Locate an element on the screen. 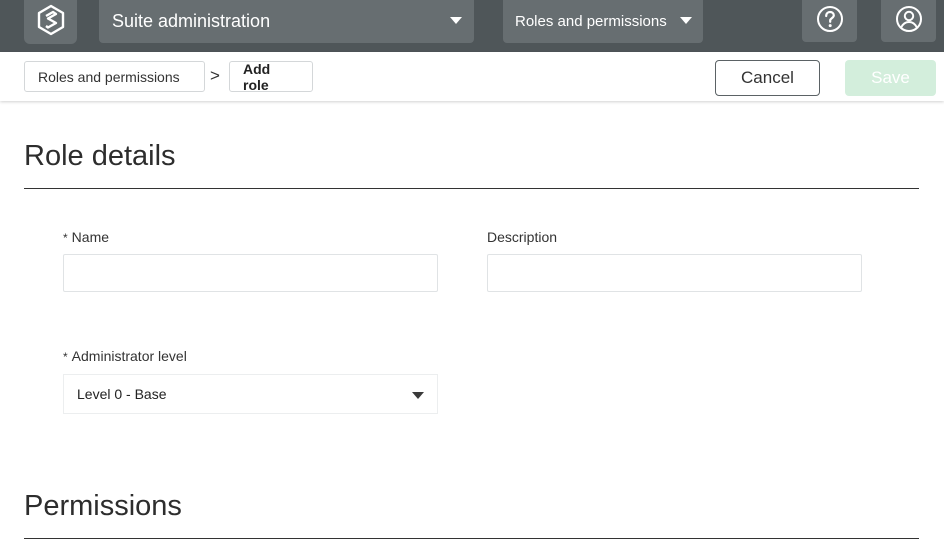 This screenshot has height=543, width=944. app-selector-label: Suite administration is located at coordinates (191, 21).